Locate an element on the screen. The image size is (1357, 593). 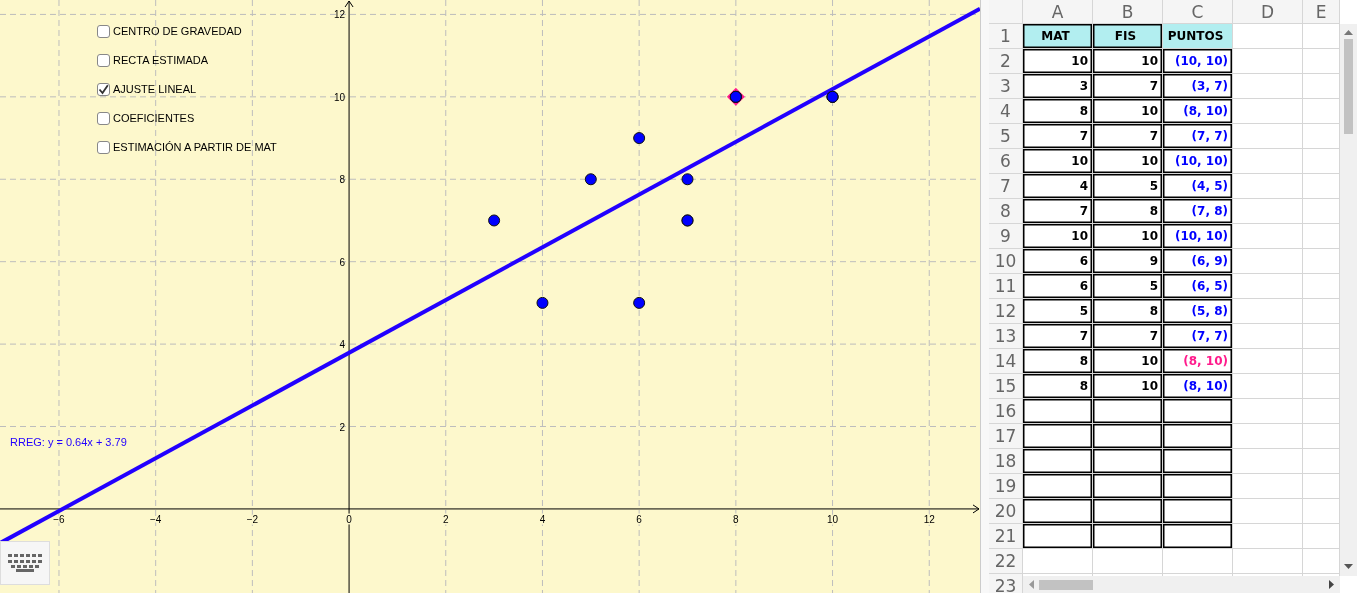
table-cell: 9 is located at coordinates (1128, 261).